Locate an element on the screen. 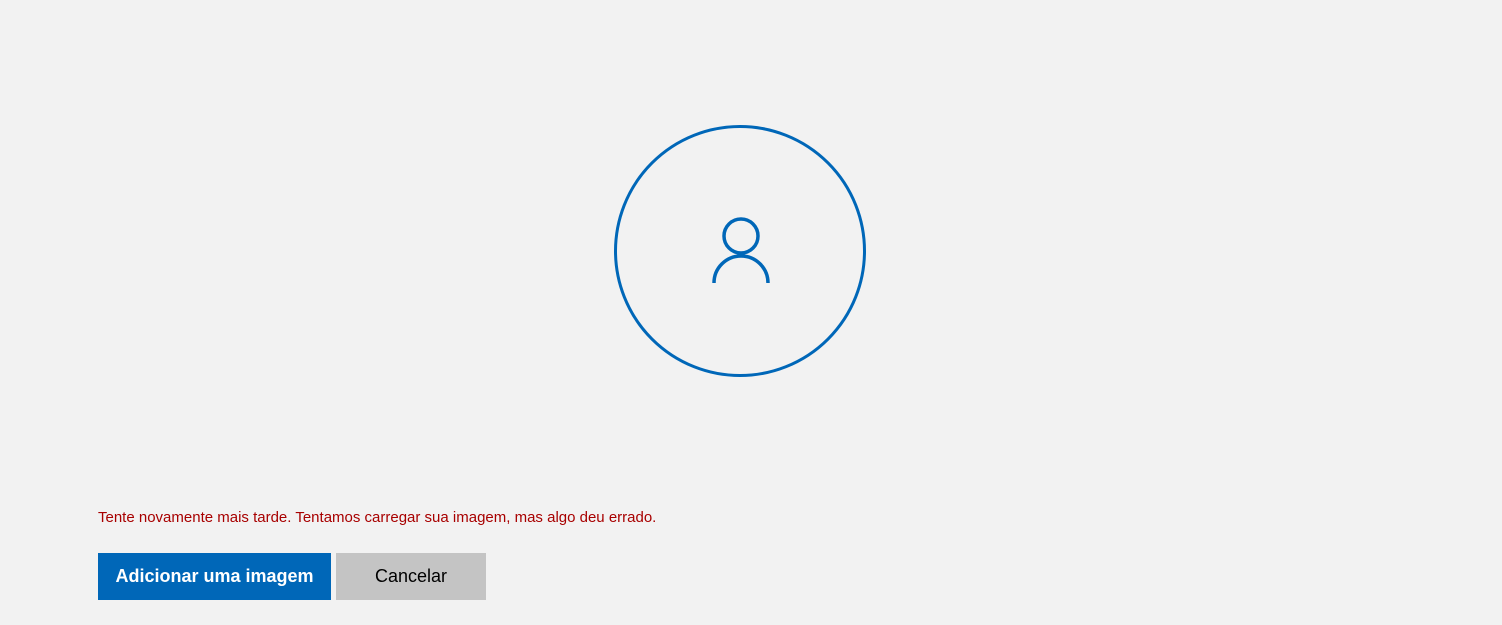 The image size is (1502, 625). avatar-placeholder is located at coordinates (740, 251).